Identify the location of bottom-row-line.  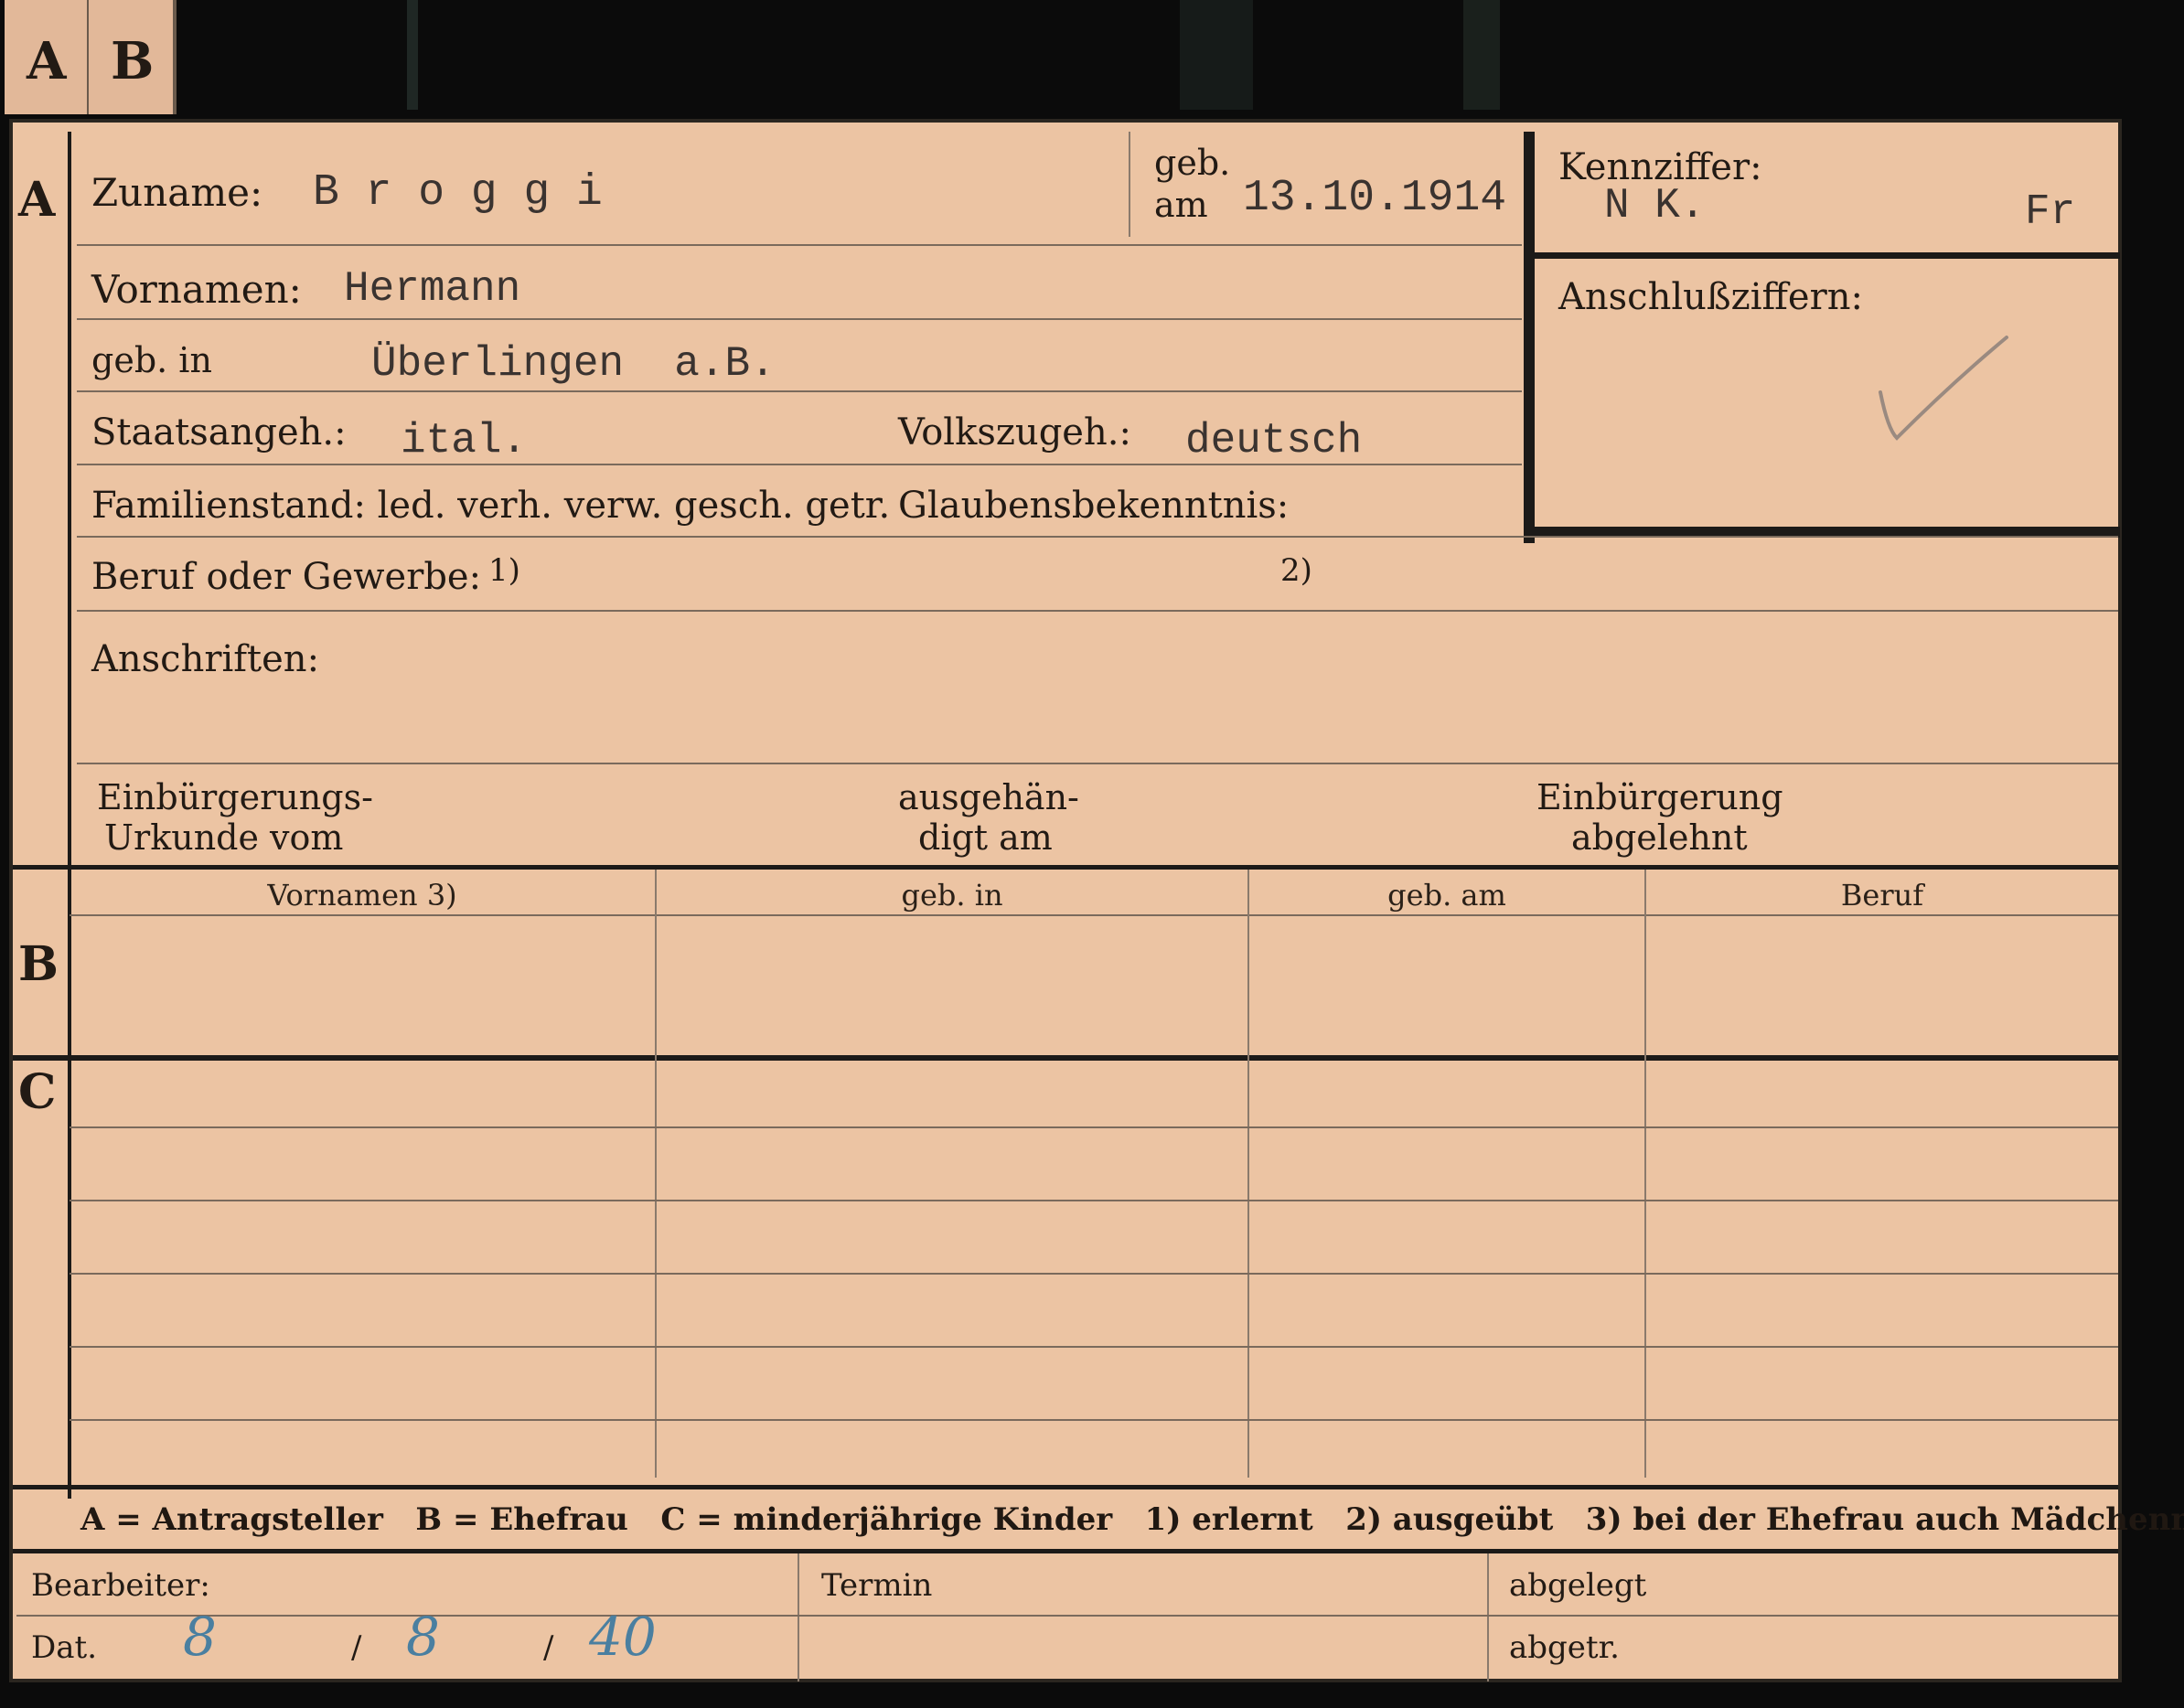
(1067, 1616).